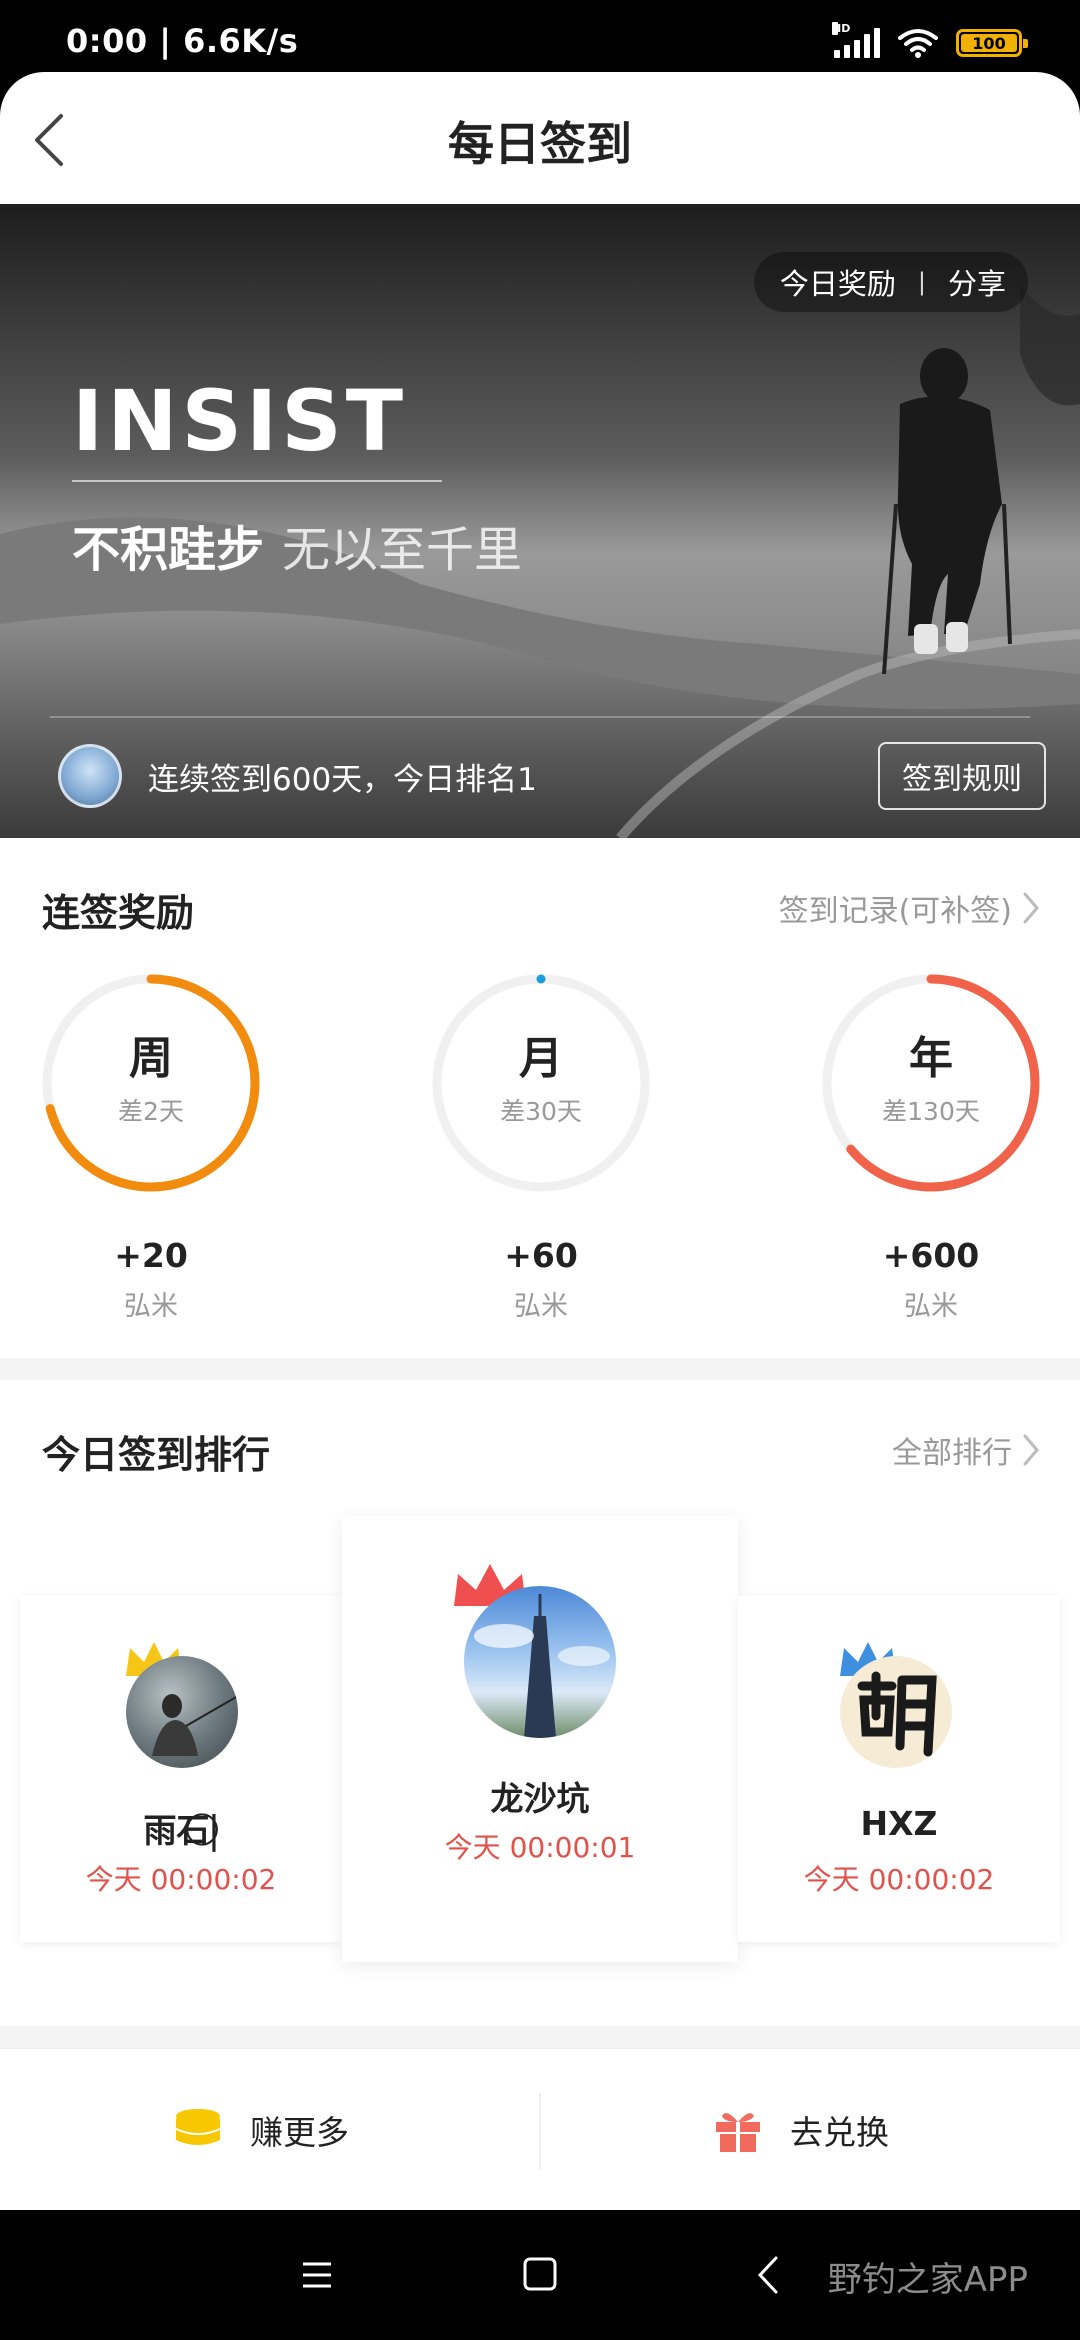  What do you see at coordinates (342, 780) in the screenshot?
I see `streak-status-text: 连续签到600天，今日排名1` at bounding box center [342, 780].